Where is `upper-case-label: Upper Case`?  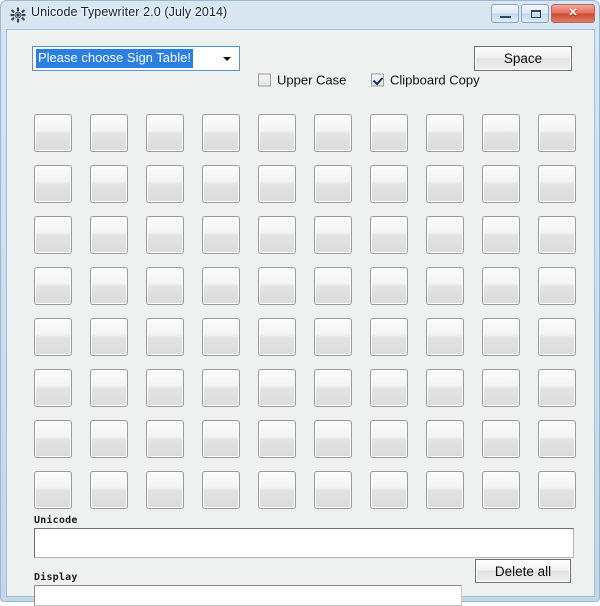
upper-case-label: Upper Case is located at coordinates (312, 80).